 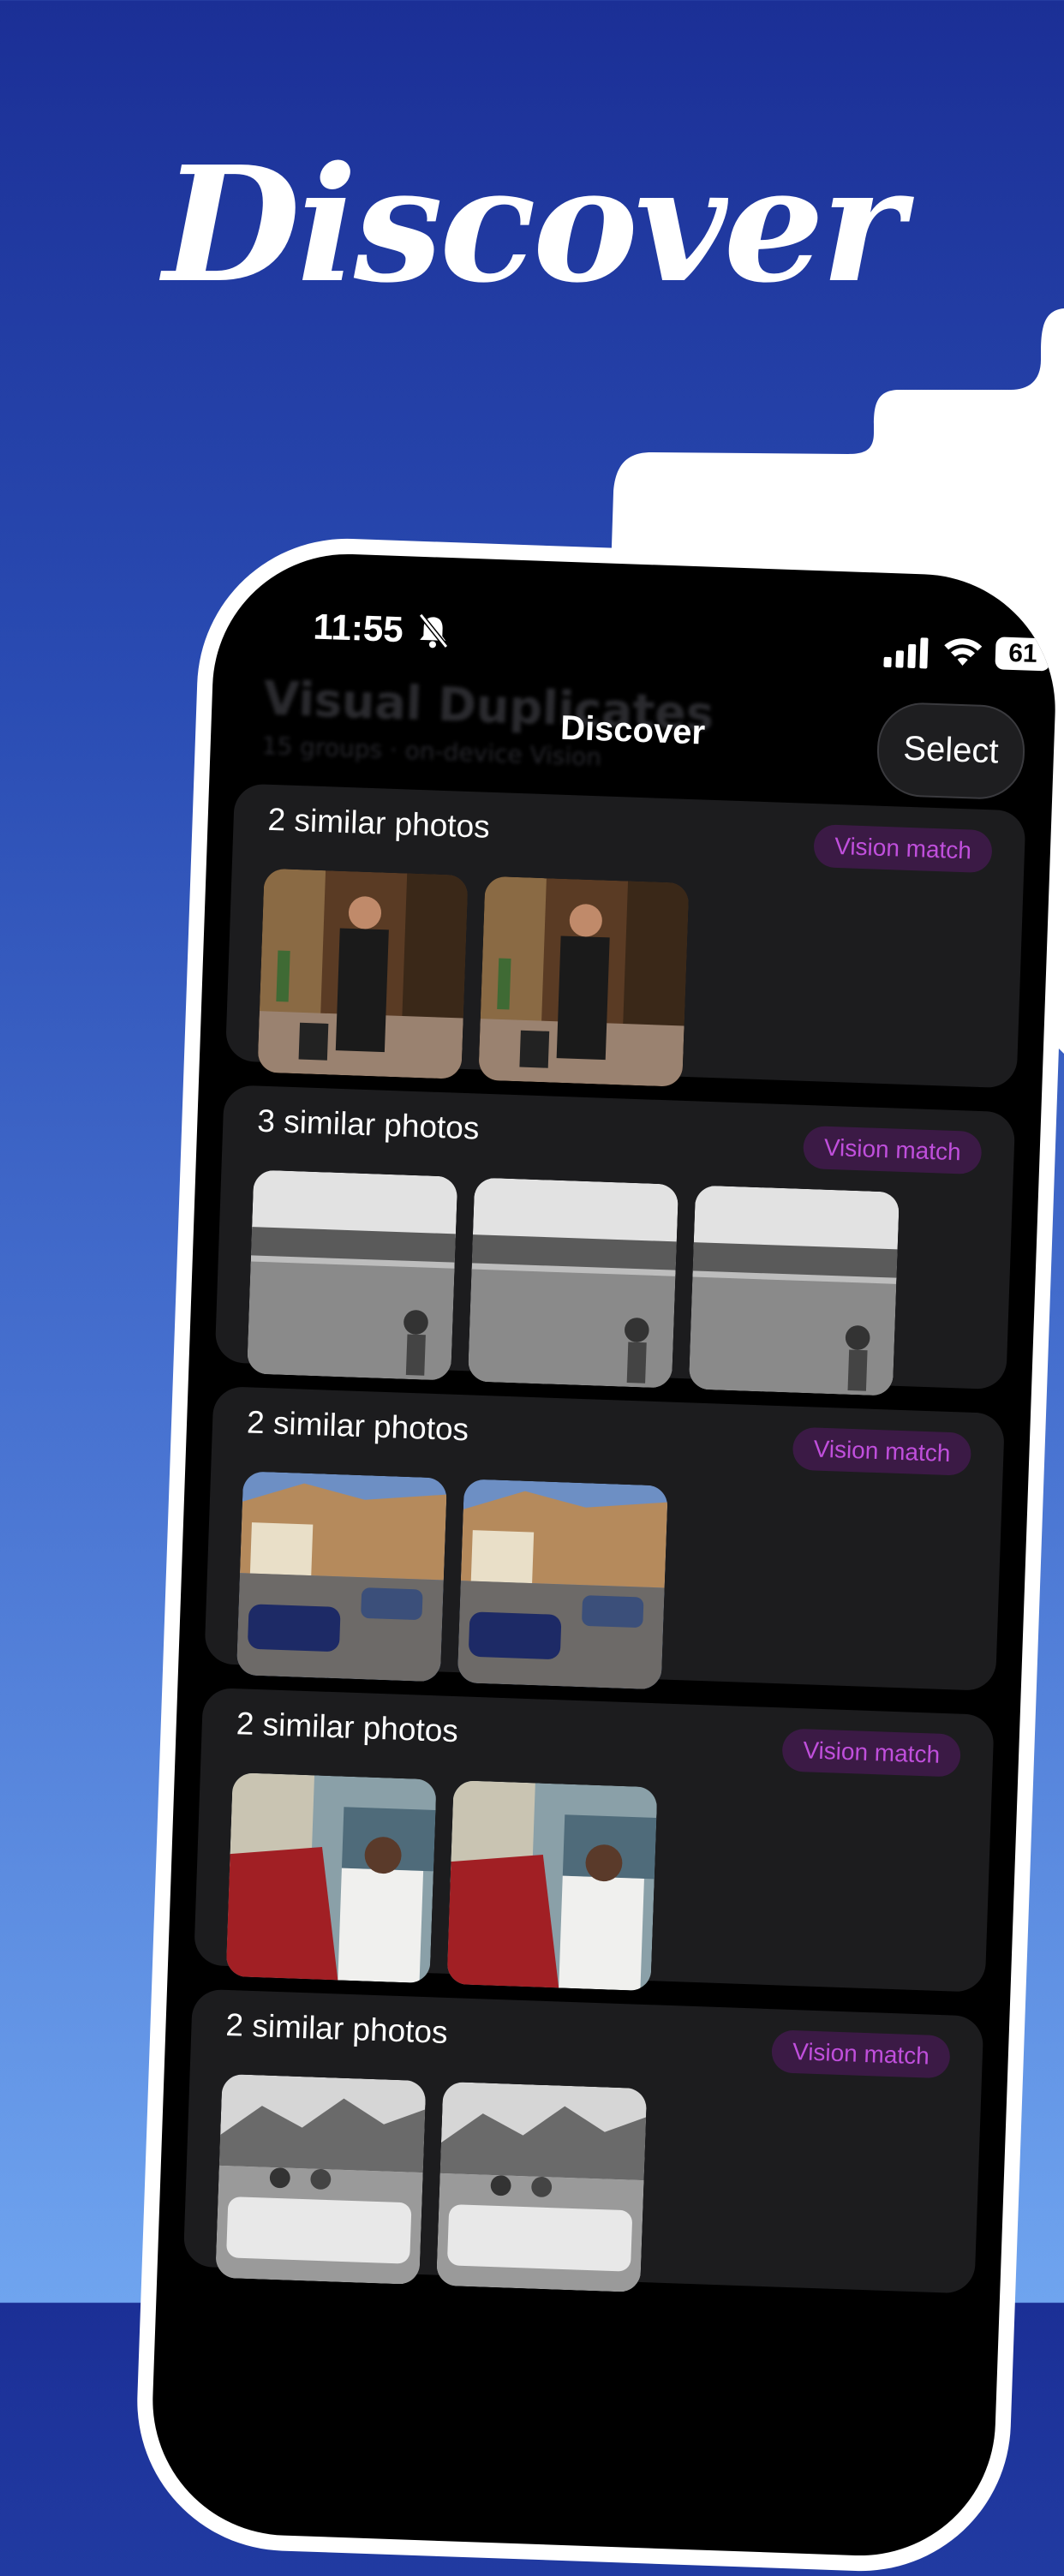 What do you see at coordinates (358, 628) in the screenshot?
I see `status-time: 11:55` at bounding box center [358, 628].